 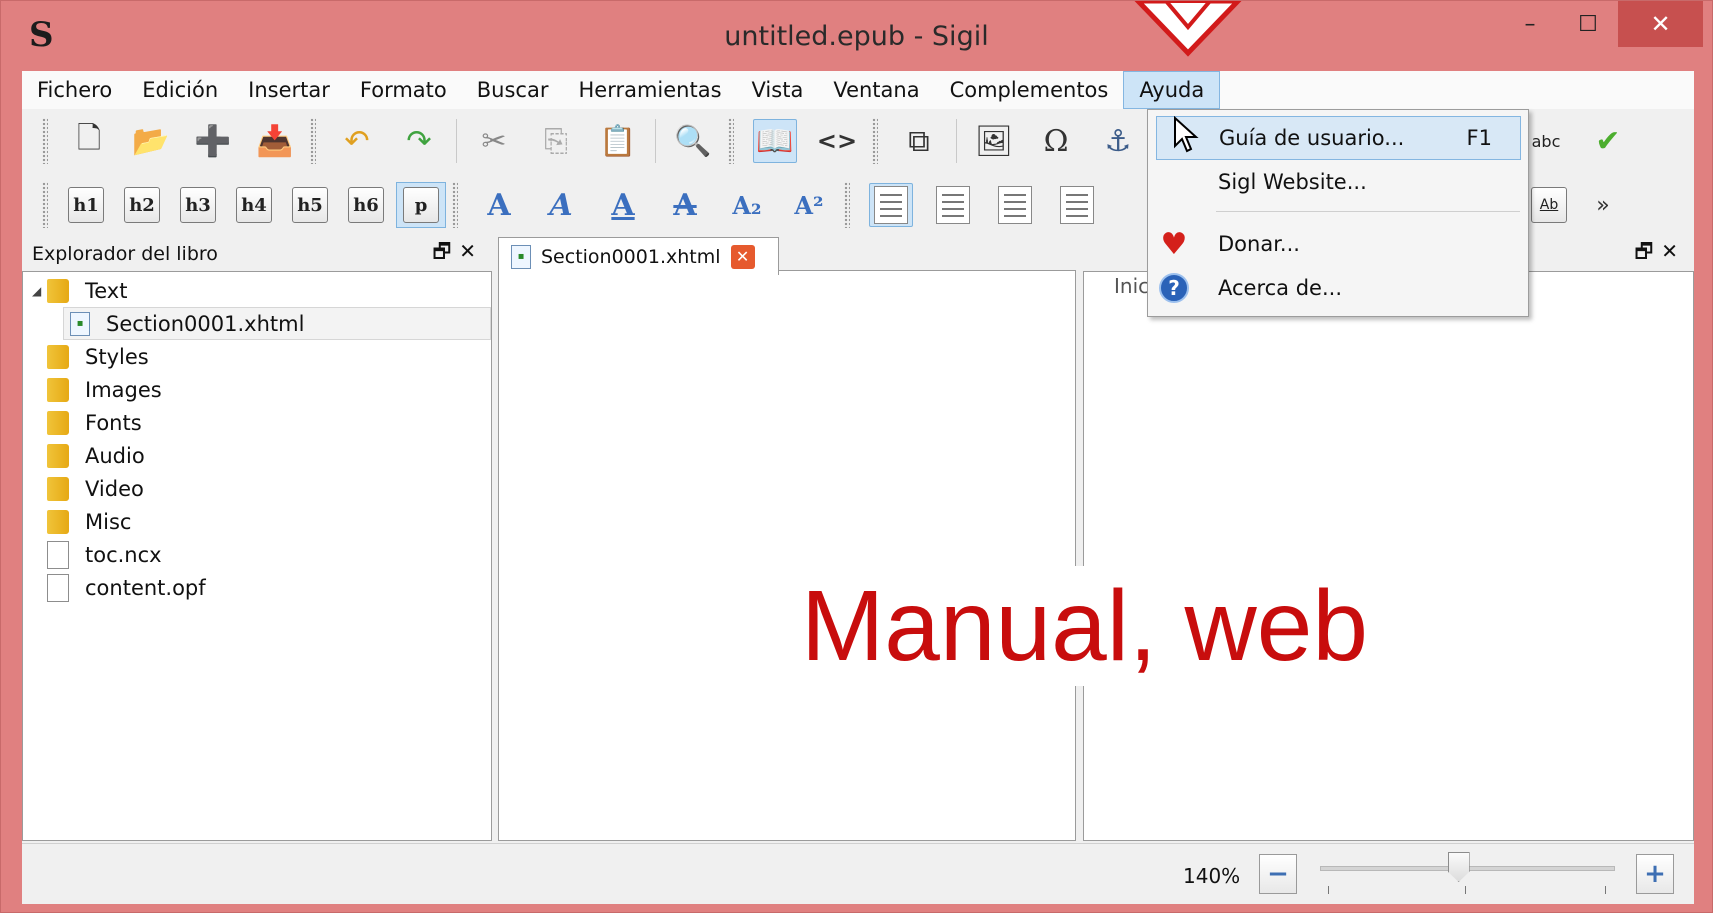 I want to click on titlecase-icon: Ab, so click(x=1549, y=205).